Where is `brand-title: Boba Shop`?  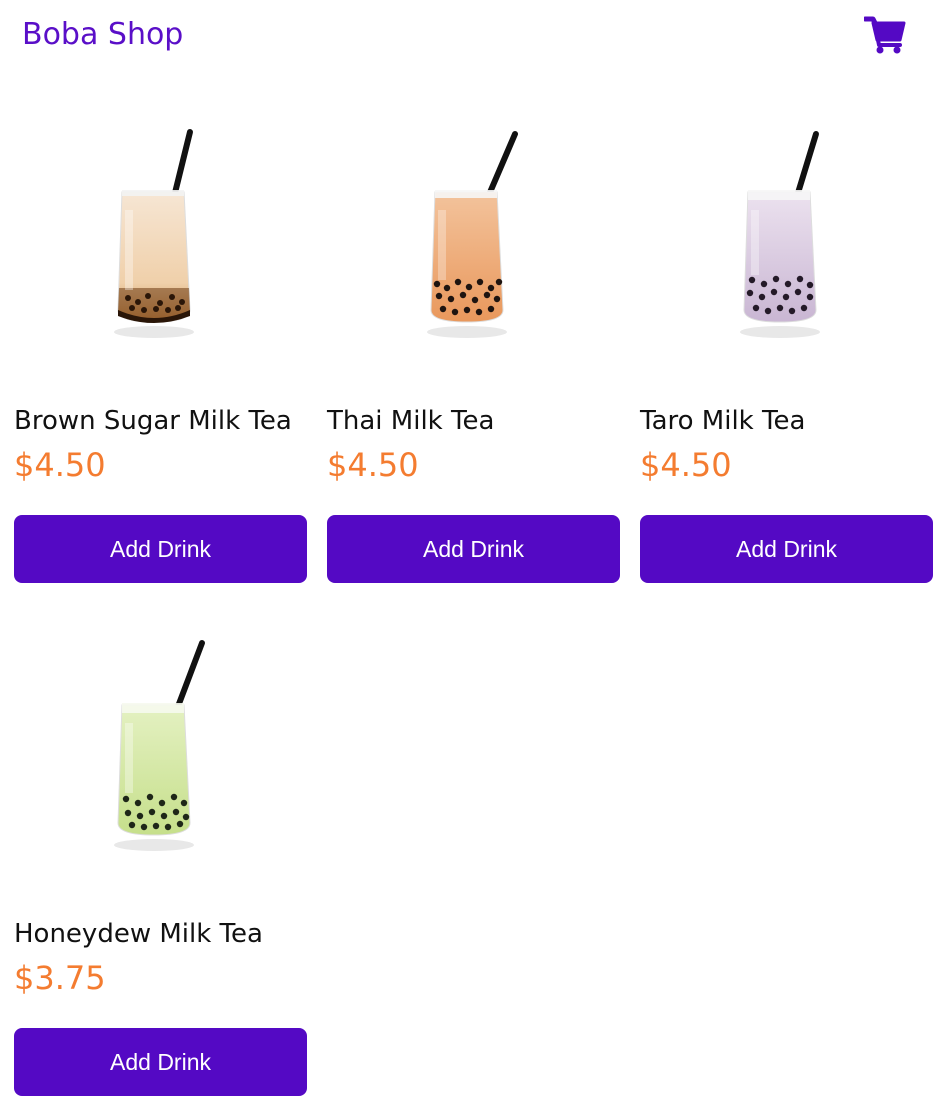
brand-title: Boba Shop is located at coordinates (102, 35).